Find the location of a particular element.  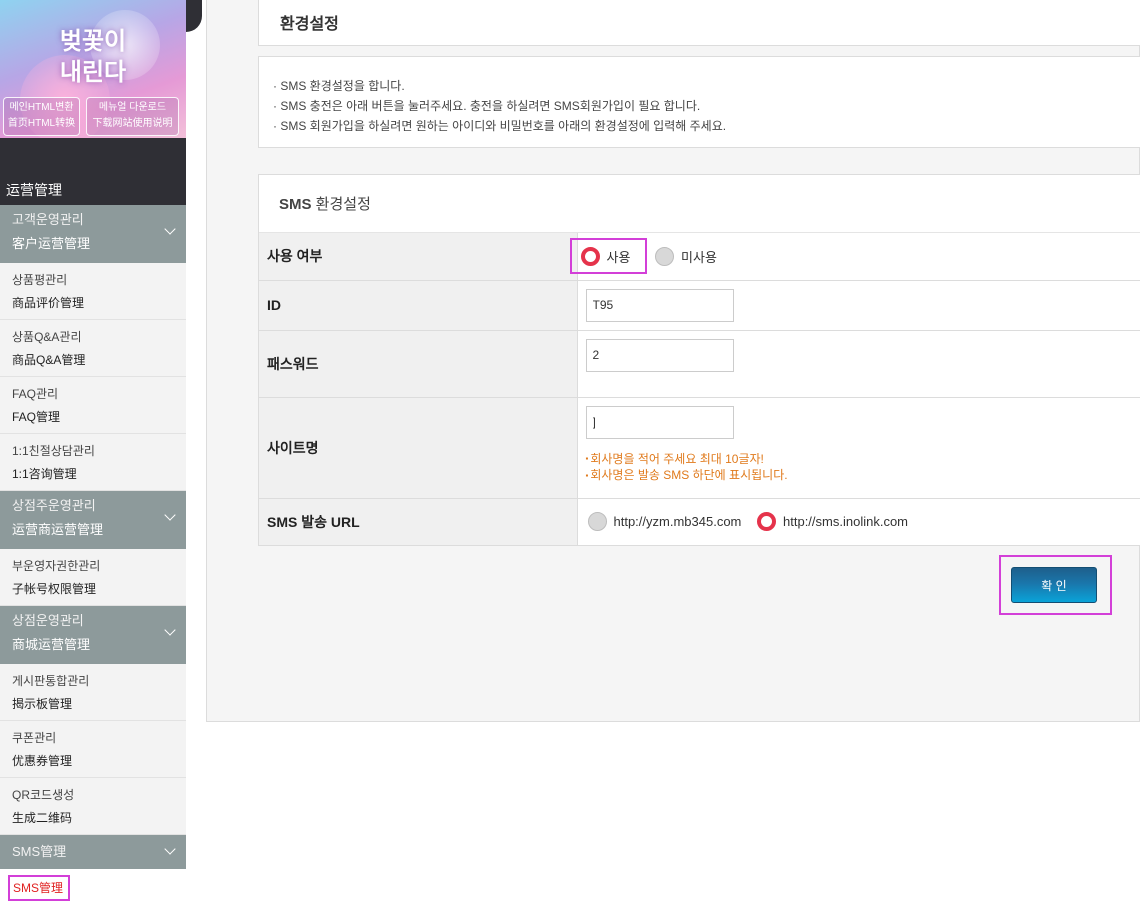

site-name-input is located at coordinates (659, 422).